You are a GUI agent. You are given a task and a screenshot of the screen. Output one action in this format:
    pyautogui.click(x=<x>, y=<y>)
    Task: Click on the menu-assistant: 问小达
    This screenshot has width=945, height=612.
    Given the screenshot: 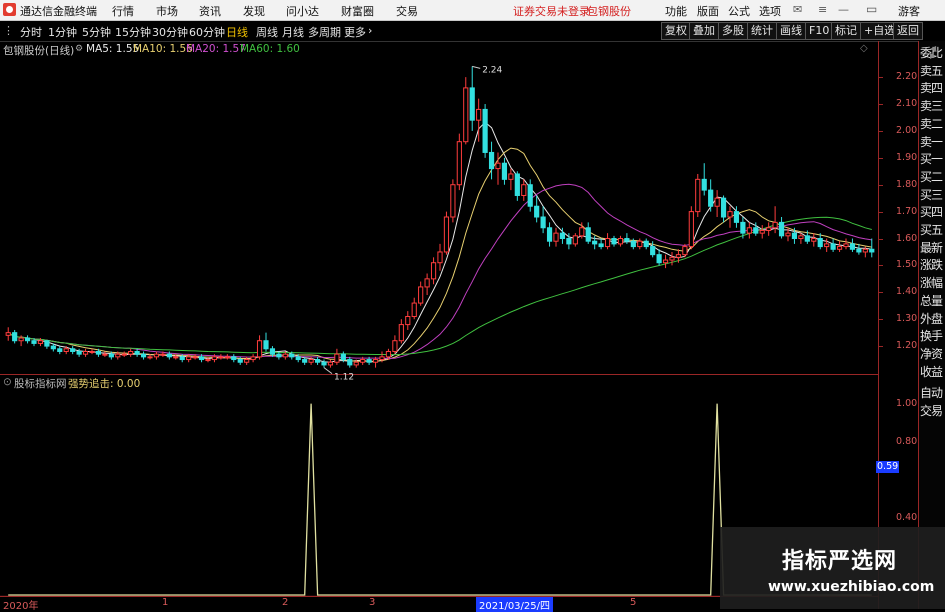 What is the action you would take?
    pyautogui.click(x=302, y=11)
    